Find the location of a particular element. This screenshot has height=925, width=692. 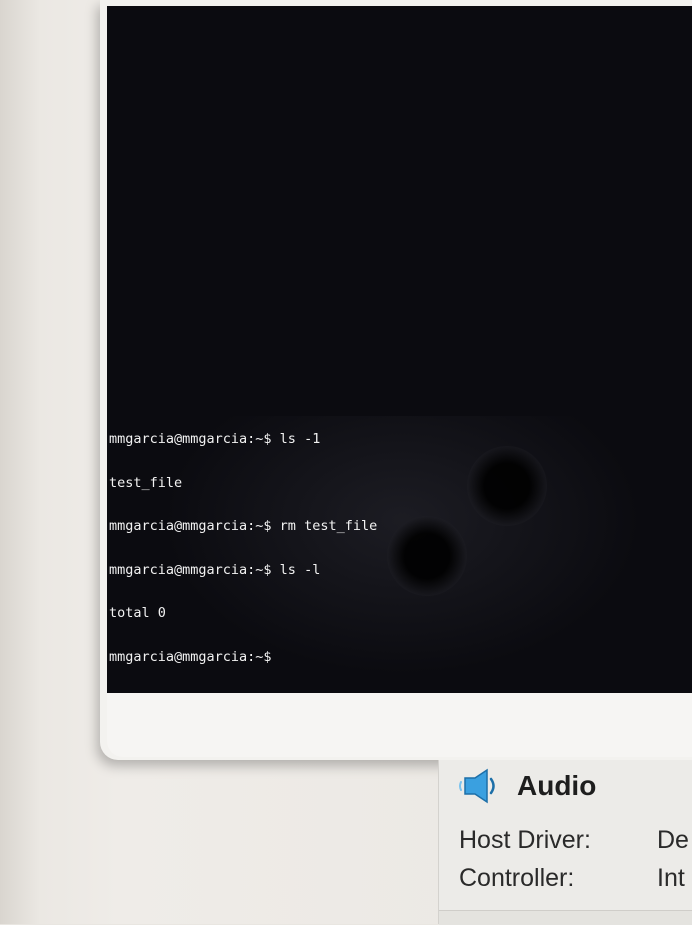

terminal-line: total 0 is located at coordinates (137, 613).